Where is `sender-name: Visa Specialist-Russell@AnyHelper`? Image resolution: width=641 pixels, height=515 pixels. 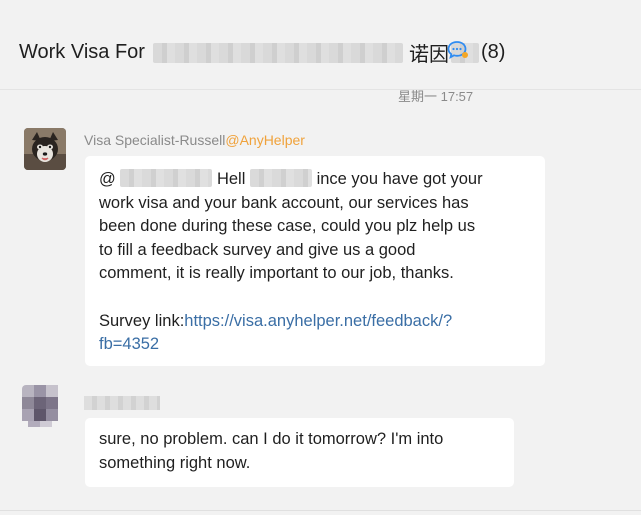 sender-name: Visa Specialist-Russell@AnyHelper is located at coordinates (194, 140).